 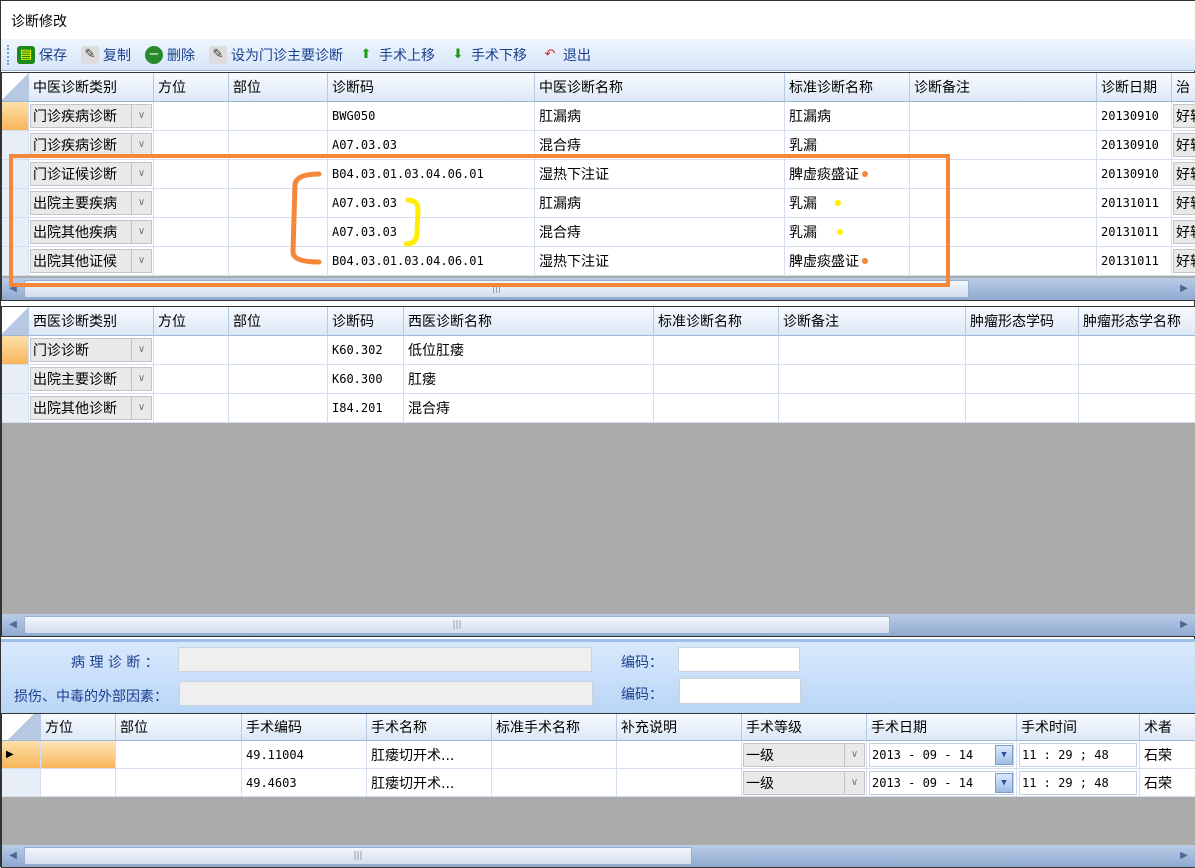 I want to click on table-row: 门诊诊断 ∨ K60.302 低位肛瘘, so click(x=598, y=350).